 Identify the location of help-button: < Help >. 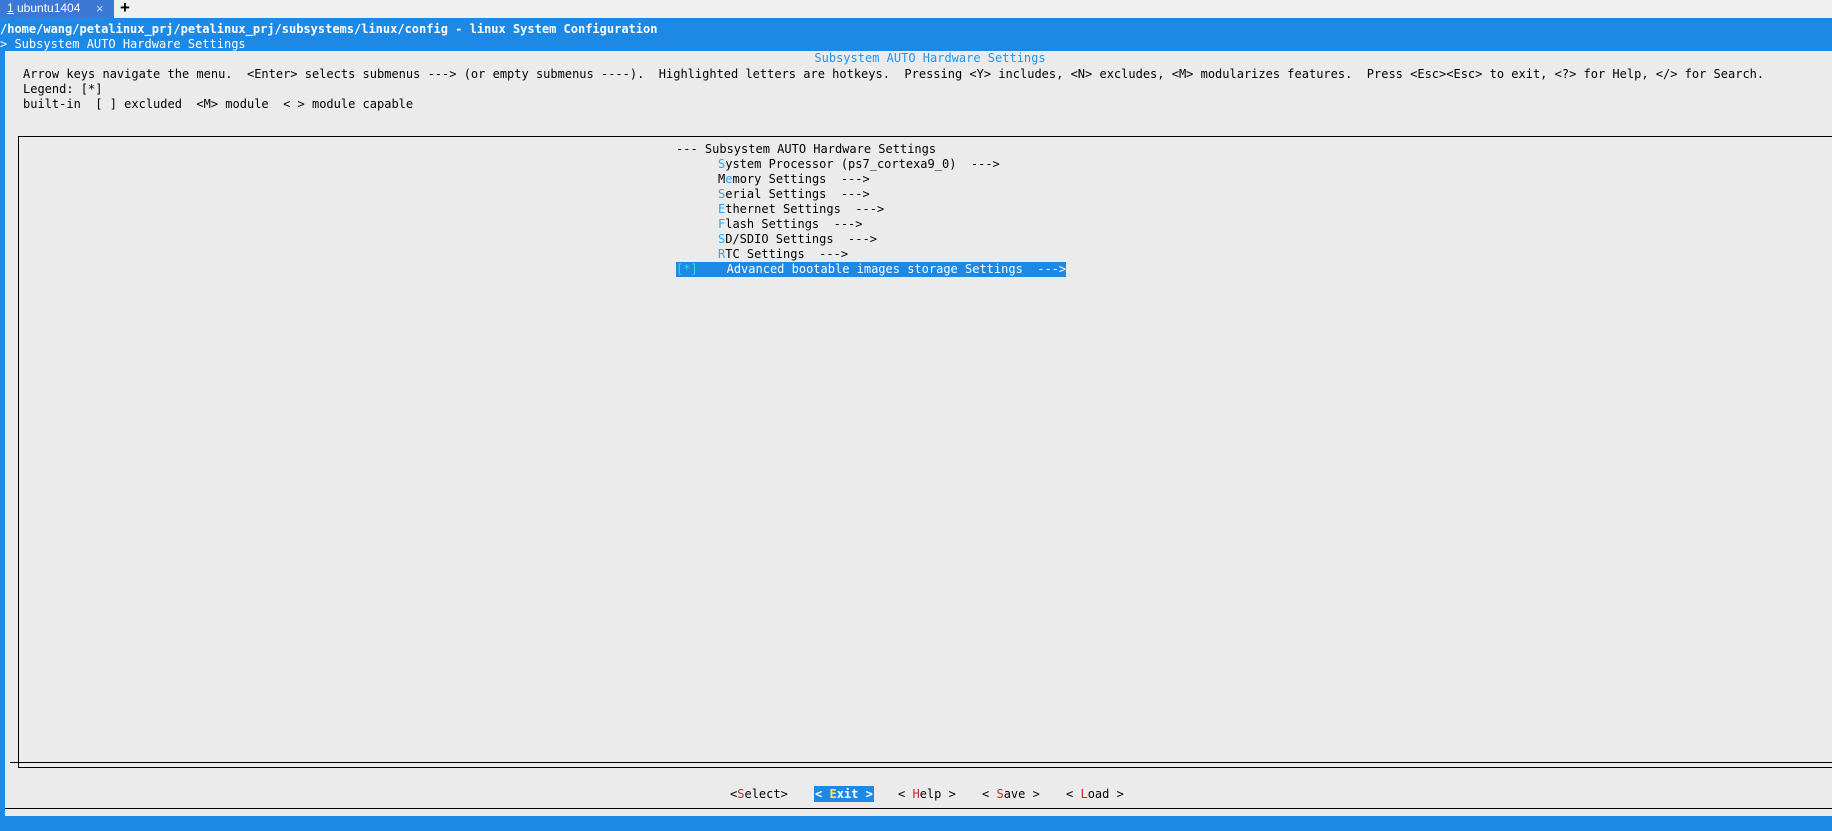
(927, 794).